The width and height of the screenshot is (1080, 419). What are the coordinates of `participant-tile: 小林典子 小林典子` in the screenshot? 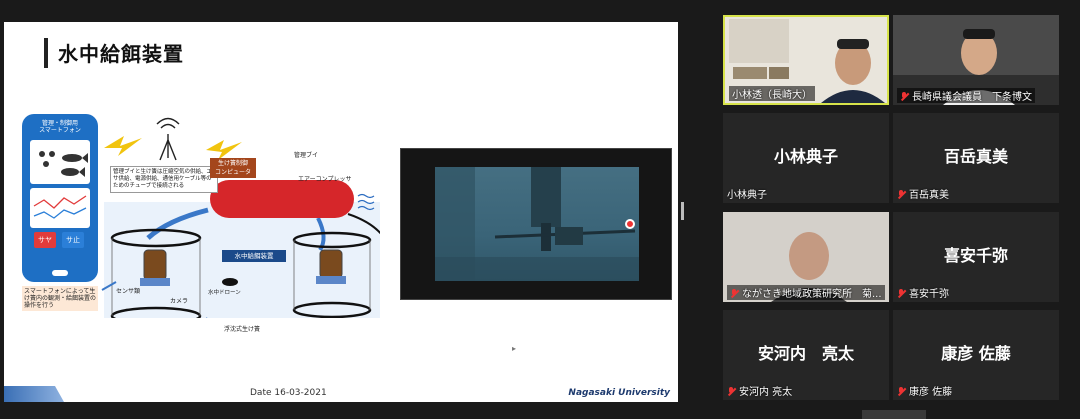 It's located at (806, 158).